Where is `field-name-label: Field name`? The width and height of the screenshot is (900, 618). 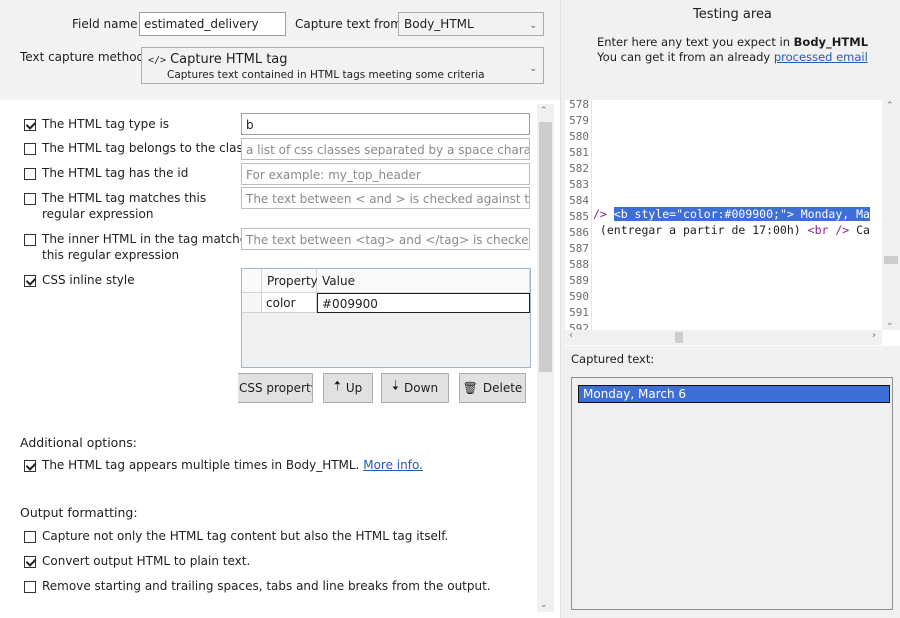
field-name-label: Field name is located at coordinates (105, 24).